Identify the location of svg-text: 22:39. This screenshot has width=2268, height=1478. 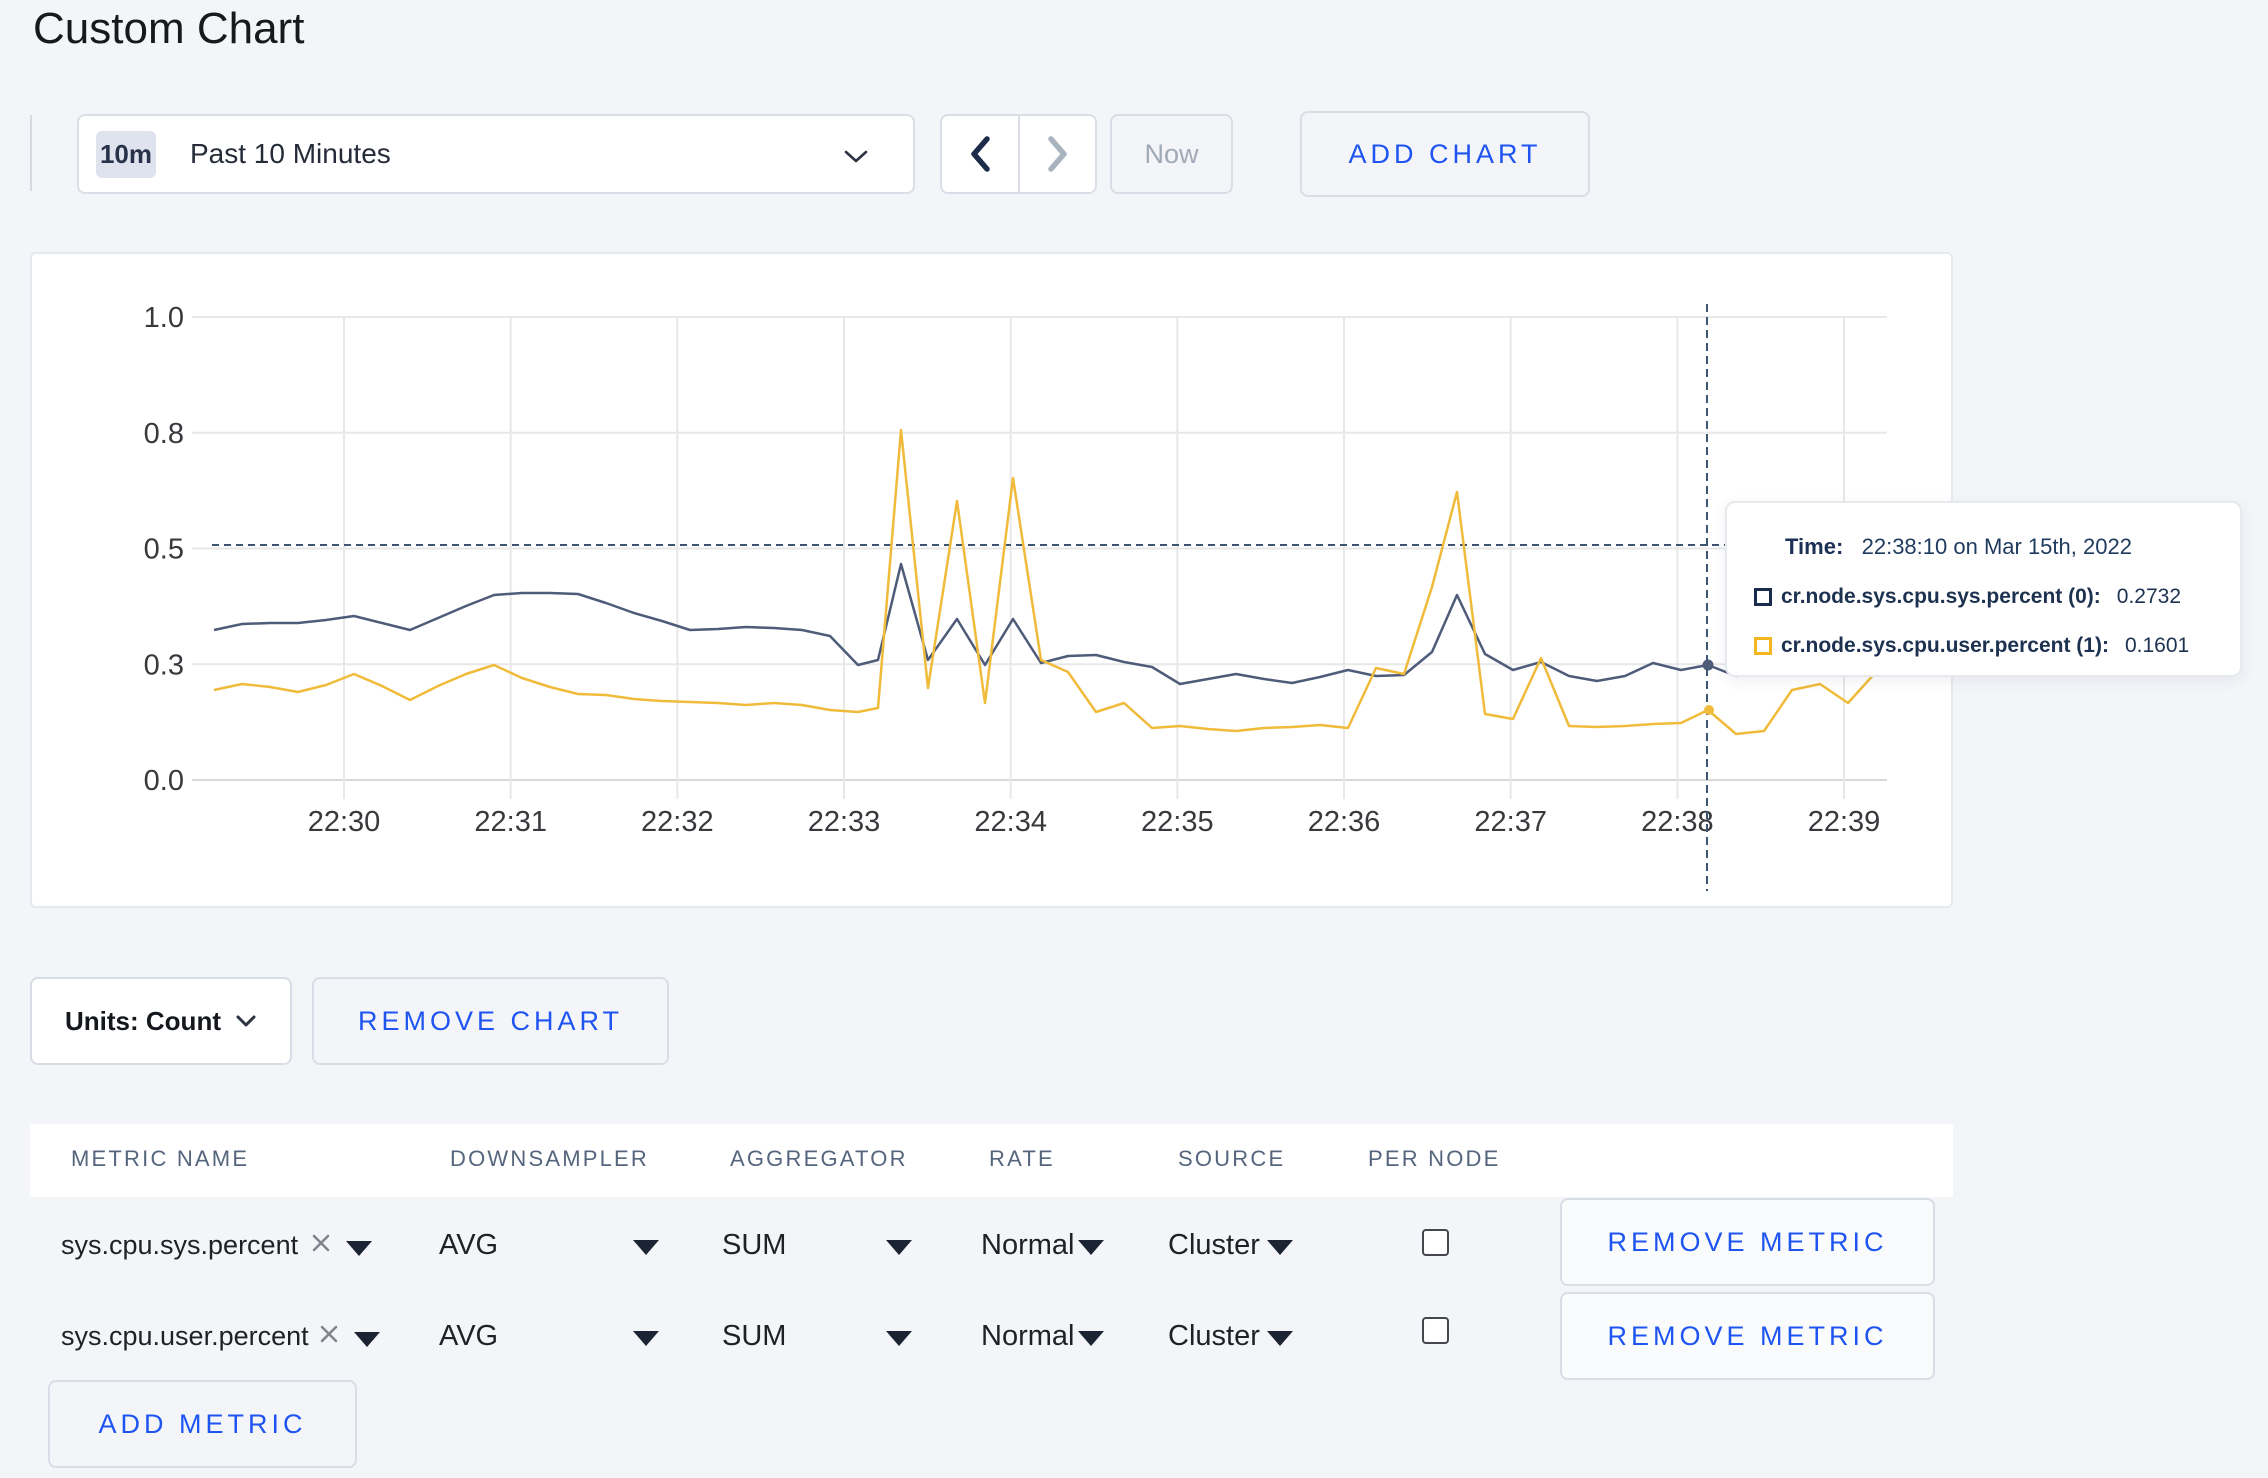
(1844, 822).